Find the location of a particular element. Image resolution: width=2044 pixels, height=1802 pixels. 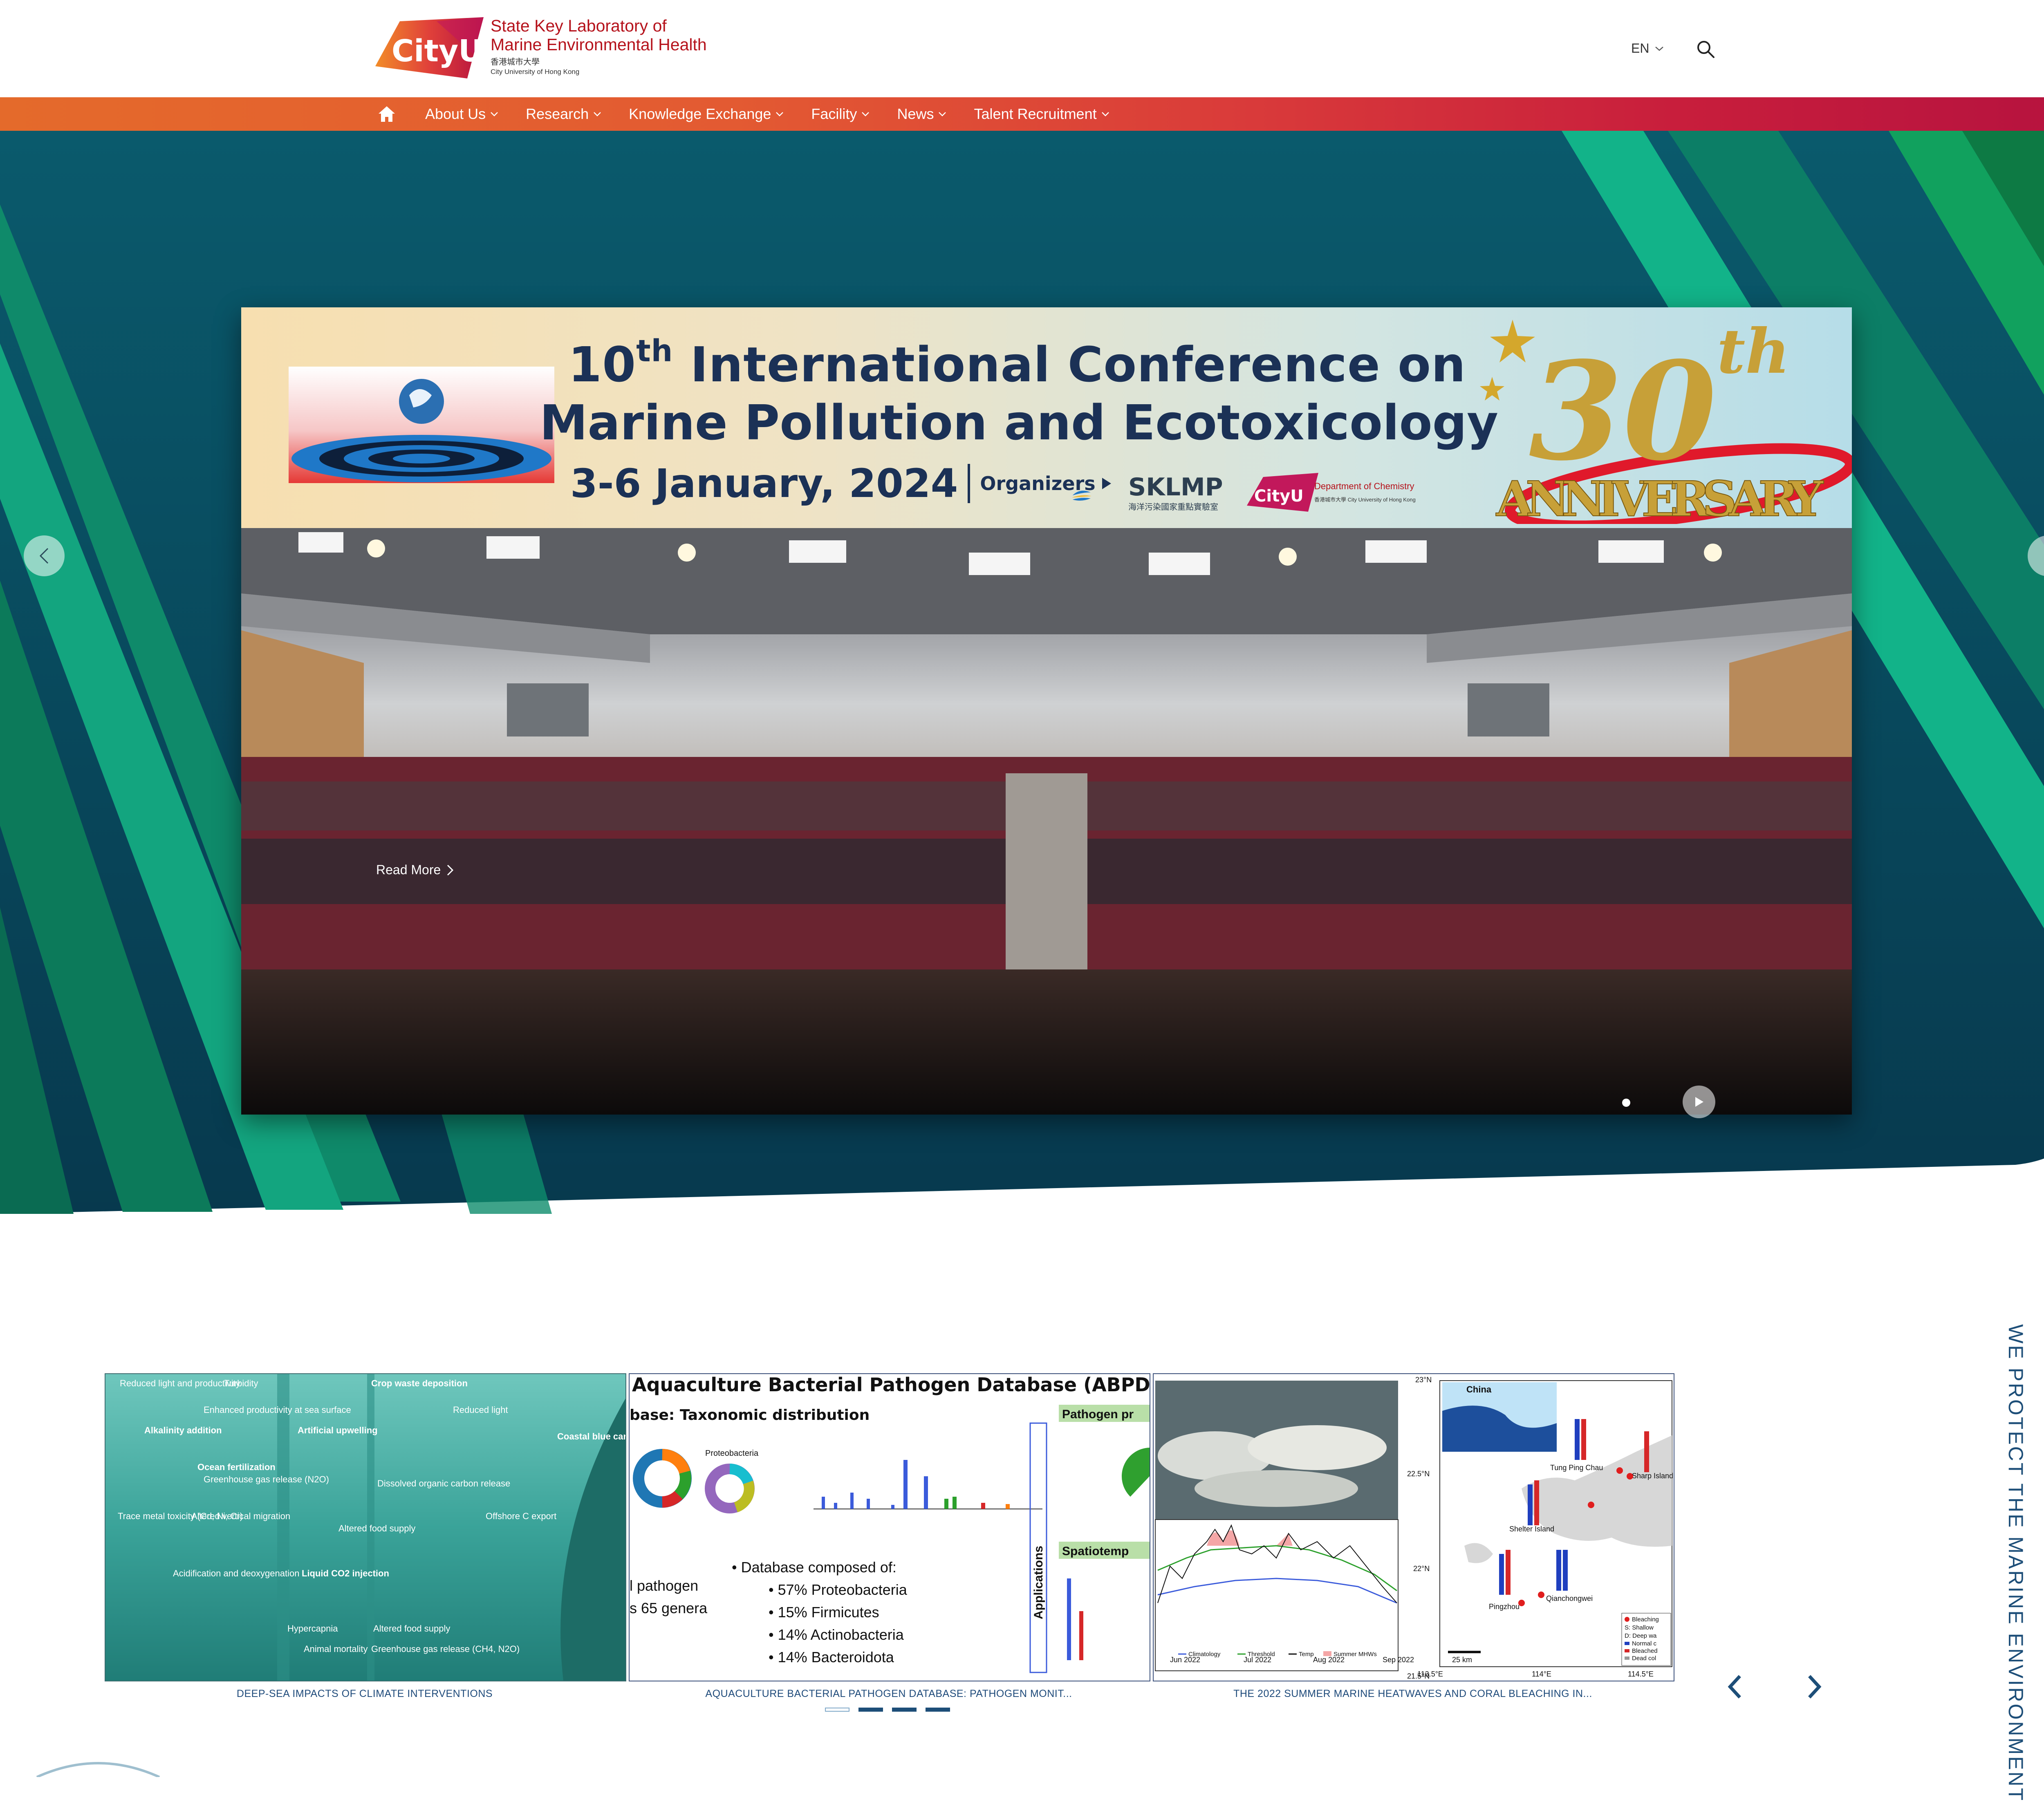

svg-text: 114°E is located at coordinates (1541, 1674).